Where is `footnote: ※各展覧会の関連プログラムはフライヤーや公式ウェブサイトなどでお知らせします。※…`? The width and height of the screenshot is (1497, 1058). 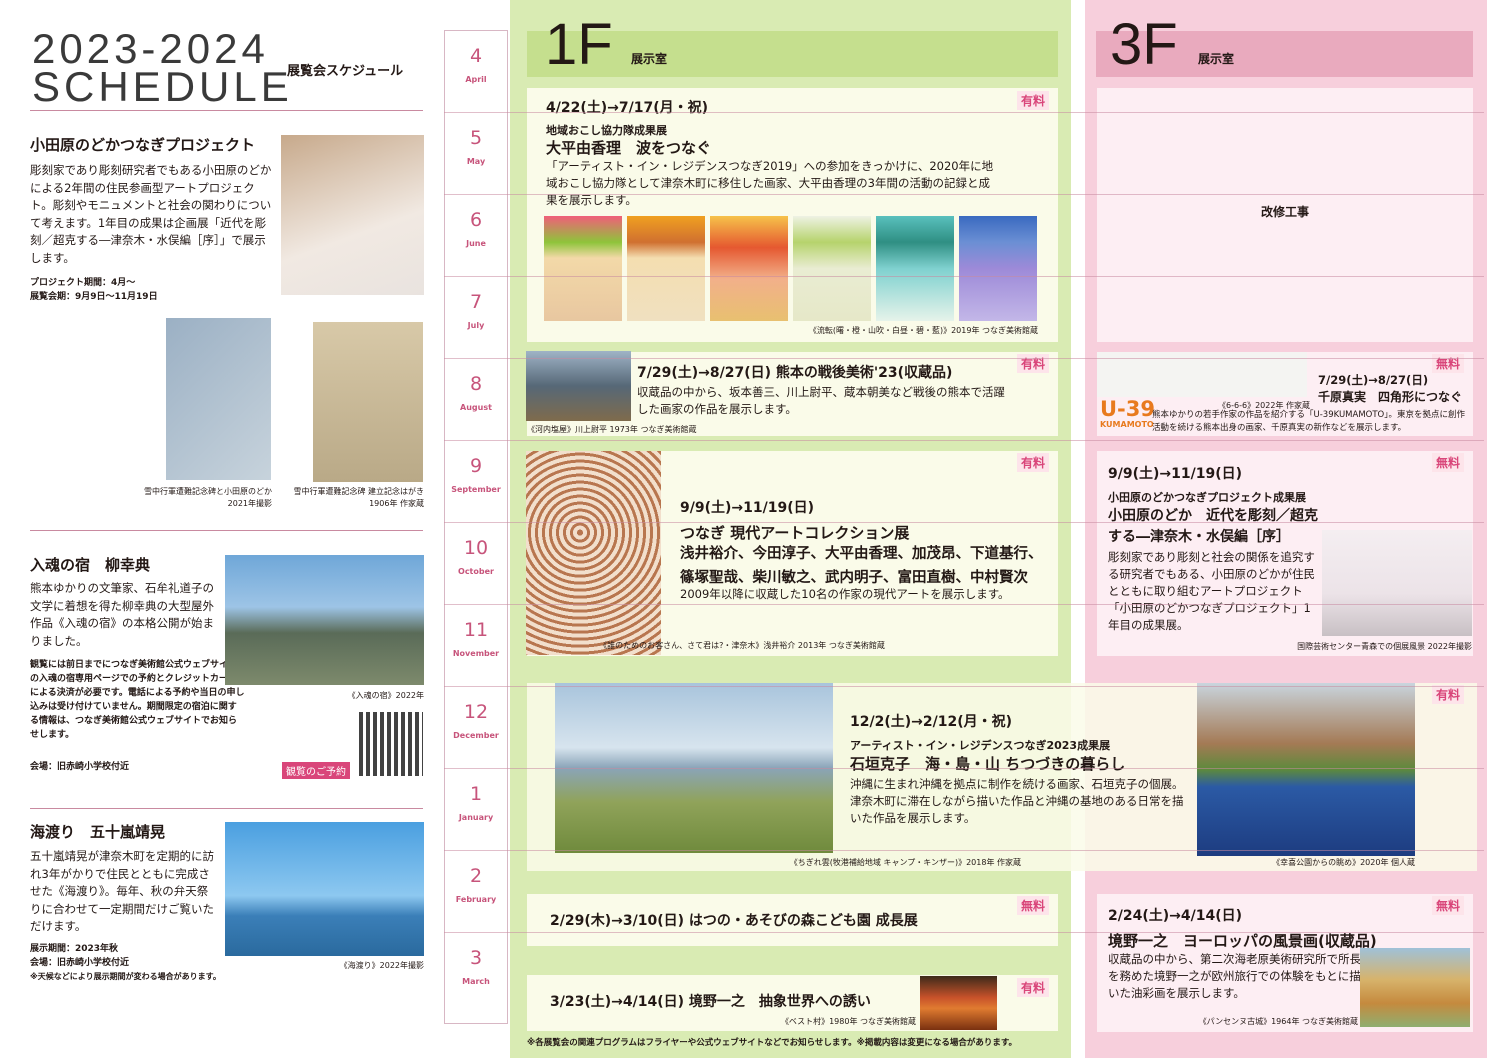
footnote: ※各展覧会の関連プログラムはフライヤーや公式ウェブサイトなどでお知らせします。※… is located at coordinates (772, 1043).